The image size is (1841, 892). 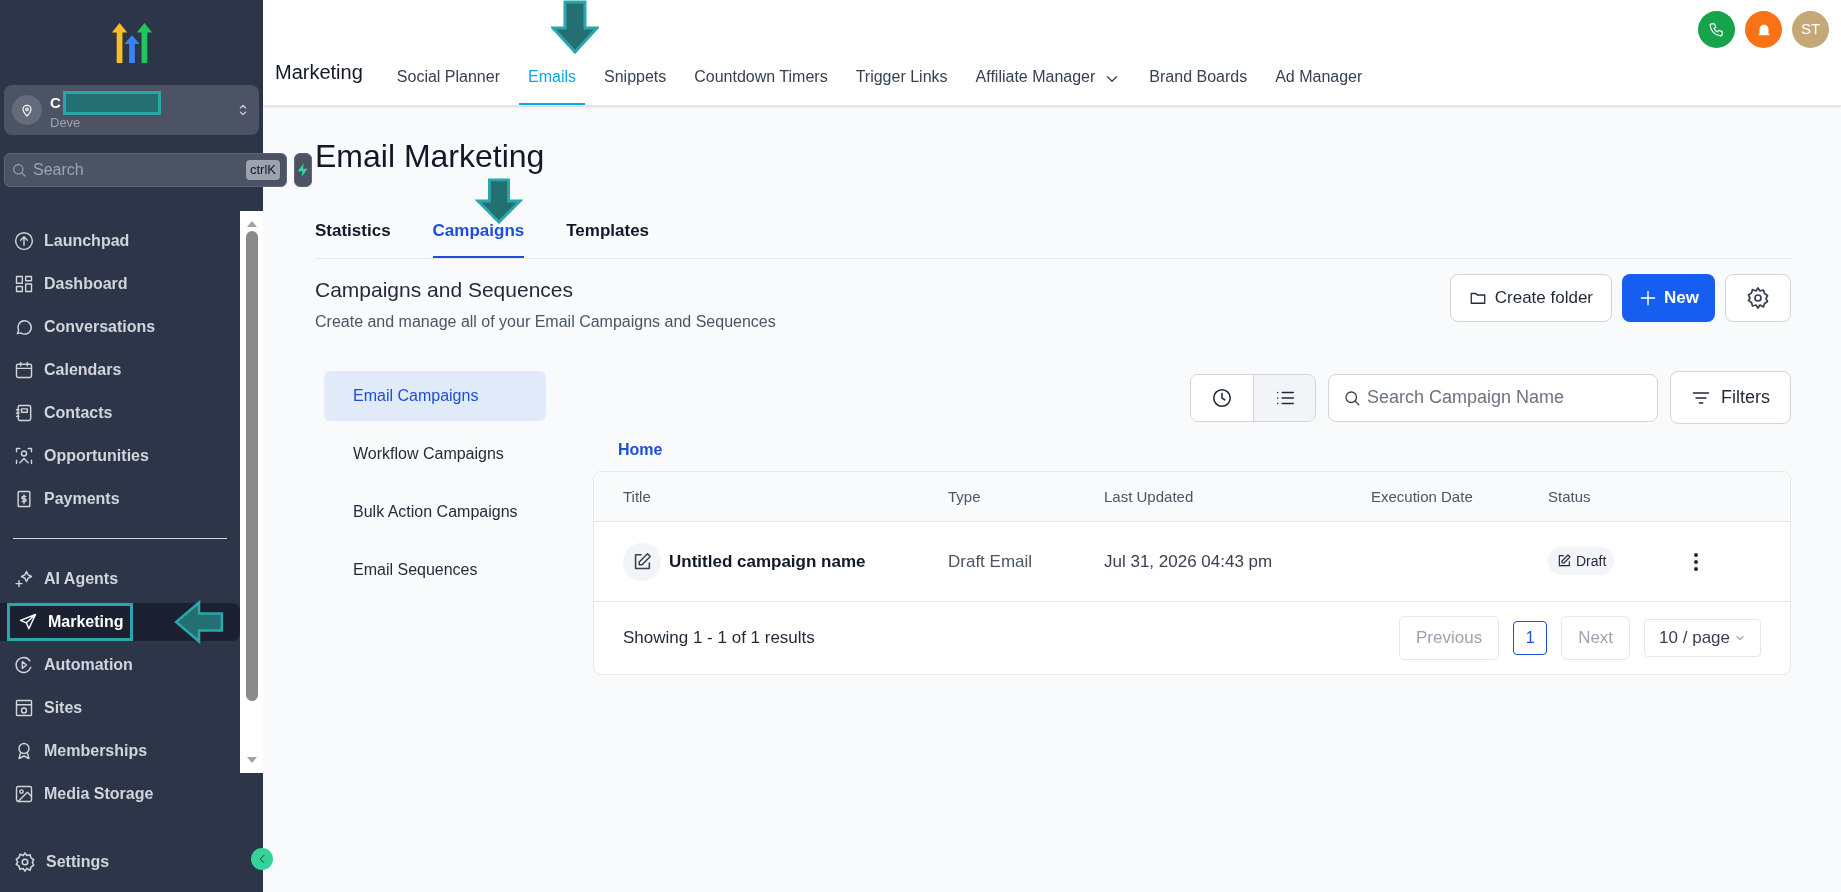 What do you see at coordinates (251, 466) in the screenshot?
I see `scrollbar-thumb` at bounding box center [251, 466].